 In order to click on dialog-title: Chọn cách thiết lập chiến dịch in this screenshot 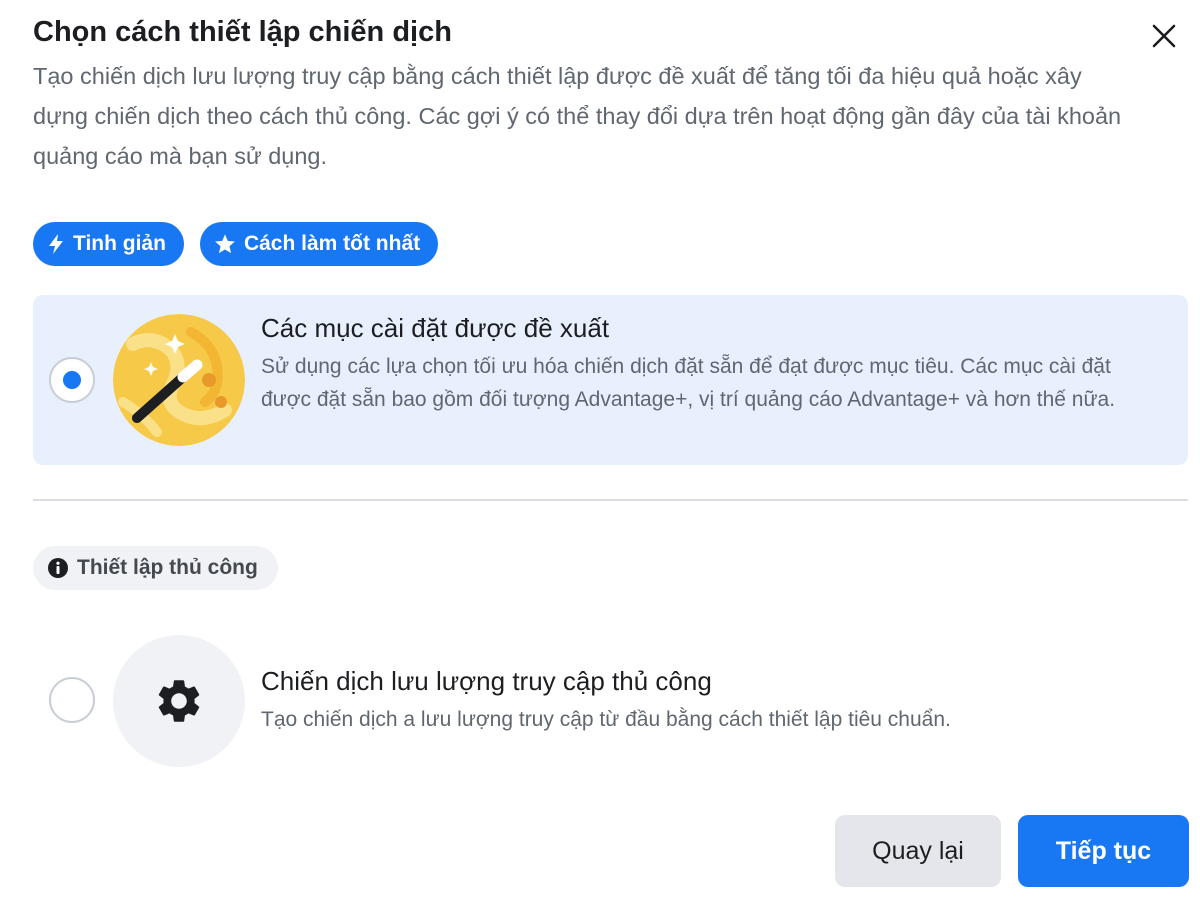, I will do `click(242, 32)`.